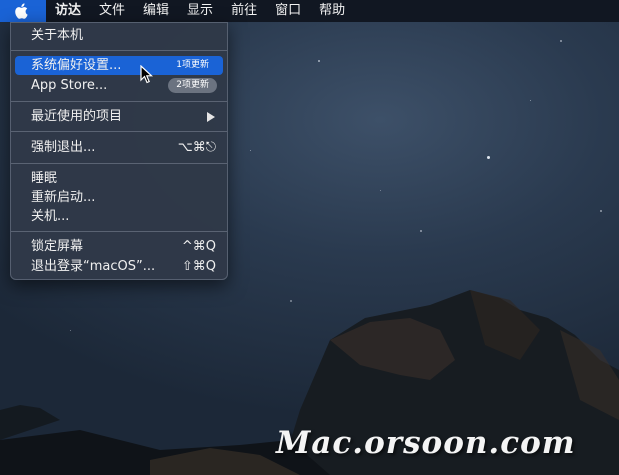 Image resolution: width=619 pixels, height=475 pixels. I want to click on menu-item-label: 睡眠, so click(44, 178).